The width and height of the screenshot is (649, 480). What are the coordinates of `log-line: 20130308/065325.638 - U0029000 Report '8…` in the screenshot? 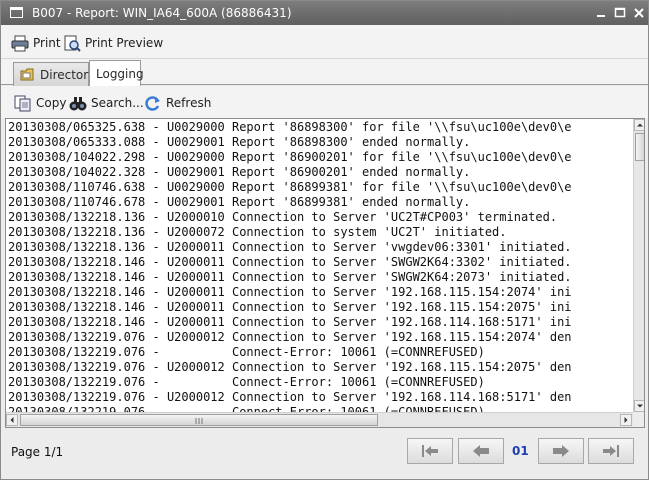 It's located at (320, 127).